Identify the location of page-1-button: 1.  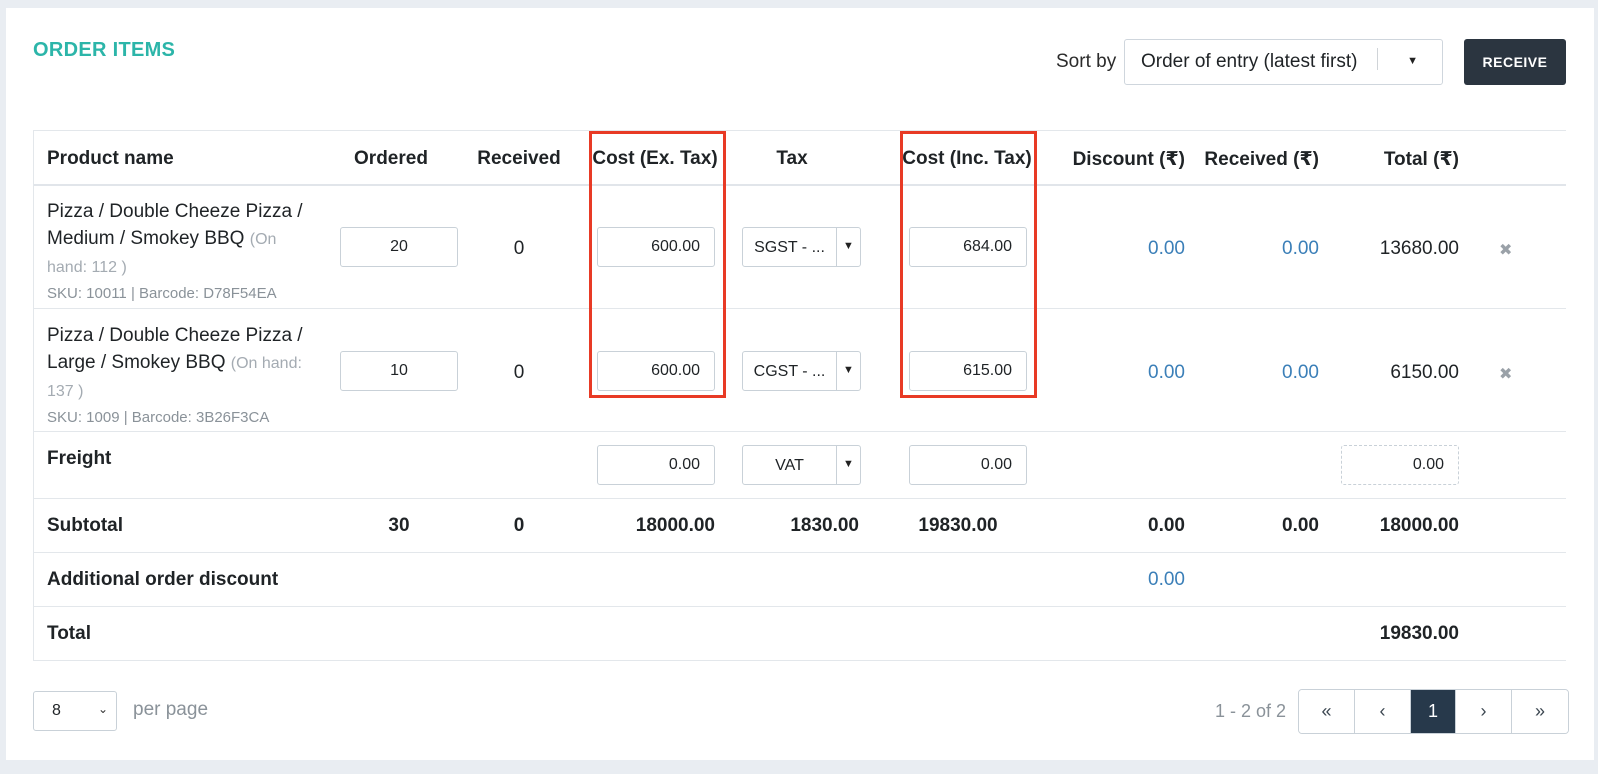
(1433, 711).